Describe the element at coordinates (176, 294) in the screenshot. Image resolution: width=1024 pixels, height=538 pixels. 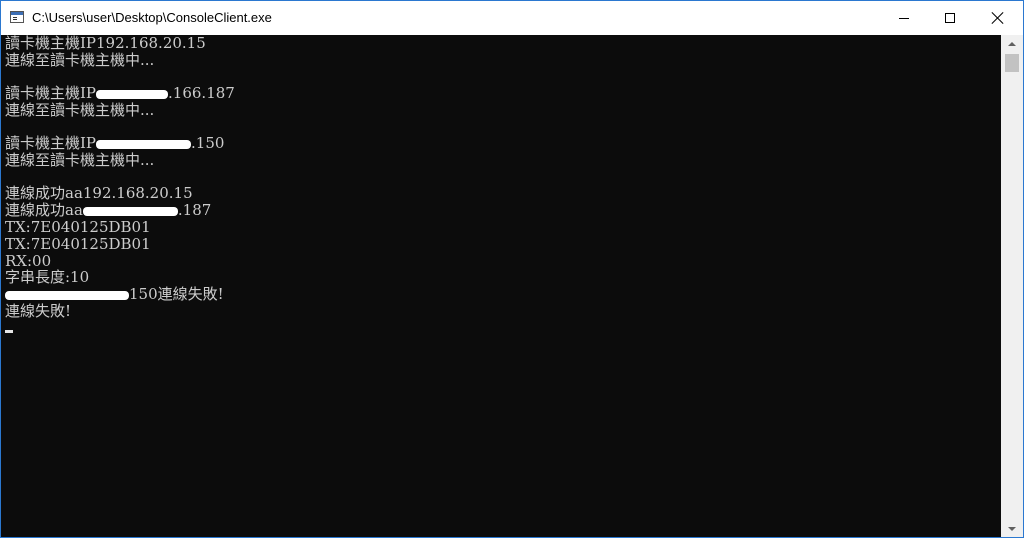
I see `line-suffix: 150連線失敗!` at that location.